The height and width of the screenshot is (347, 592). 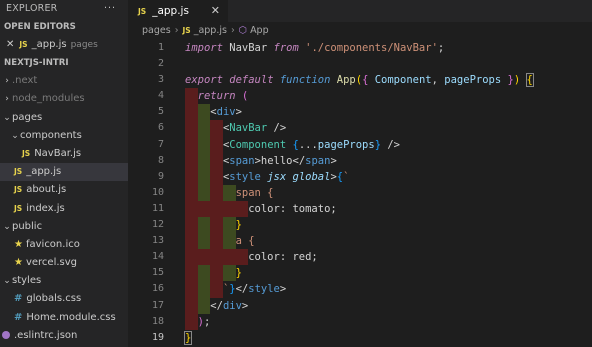 What do you see at coordinates (64, 172) in the screenshot?
I see `tree-item: JS _app.js` at bounding box center [64, 172].